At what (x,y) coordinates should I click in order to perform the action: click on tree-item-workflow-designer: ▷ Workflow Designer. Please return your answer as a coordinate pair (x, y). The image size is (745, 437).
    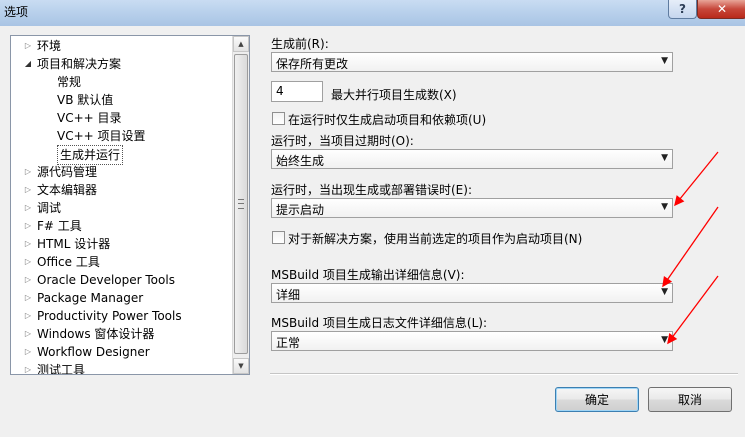
    Looking at the image, I should click on (122, 352).